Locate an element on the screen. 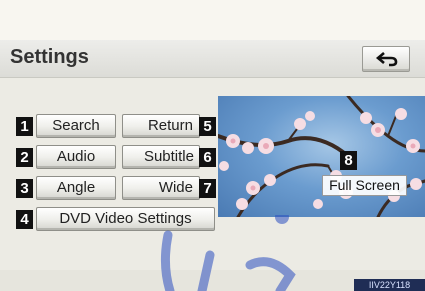  angle-button: Angle is located at coordinates (76, 188).